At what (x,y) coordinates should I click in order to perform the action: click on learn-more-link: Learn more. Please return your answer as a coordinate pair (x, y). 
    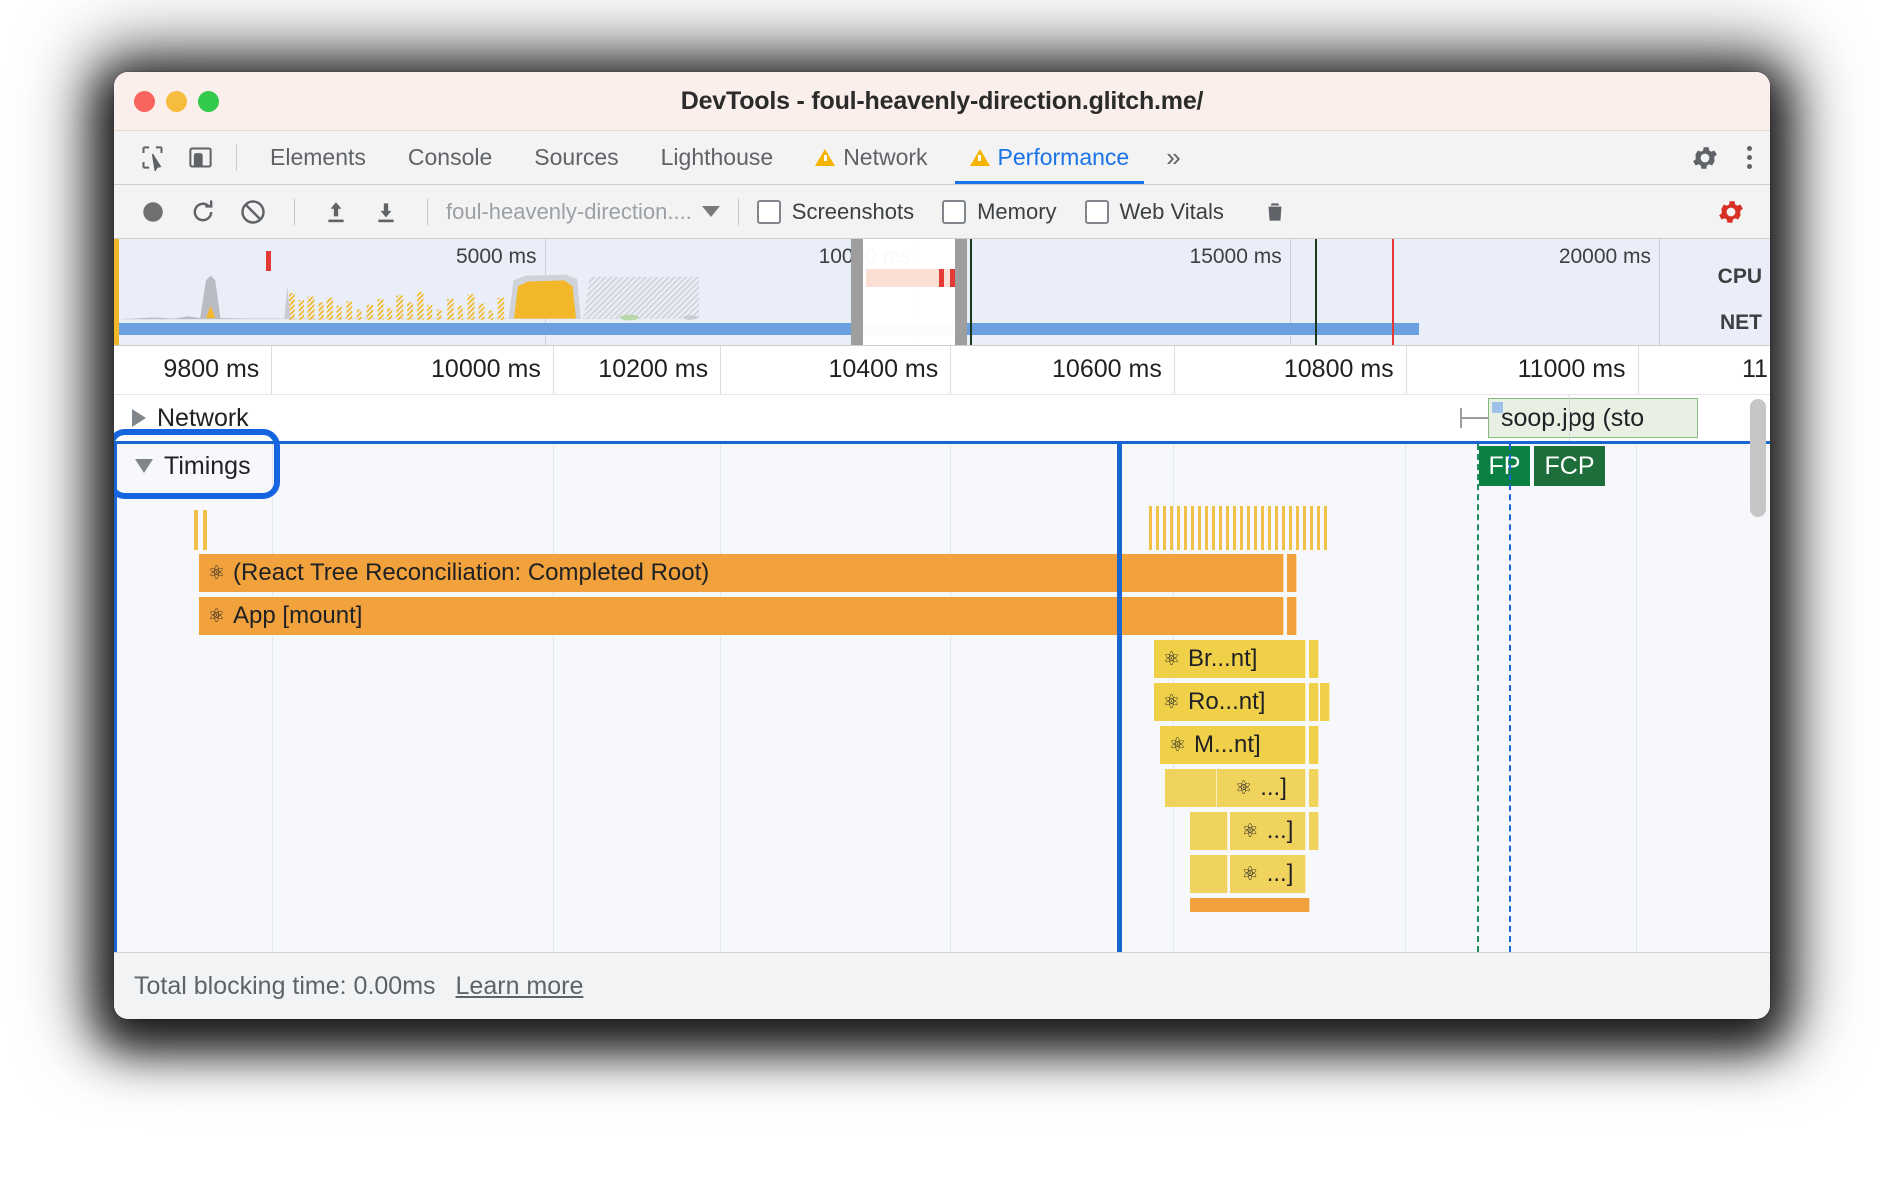
    Looking at the image, I should click on (520, 986).